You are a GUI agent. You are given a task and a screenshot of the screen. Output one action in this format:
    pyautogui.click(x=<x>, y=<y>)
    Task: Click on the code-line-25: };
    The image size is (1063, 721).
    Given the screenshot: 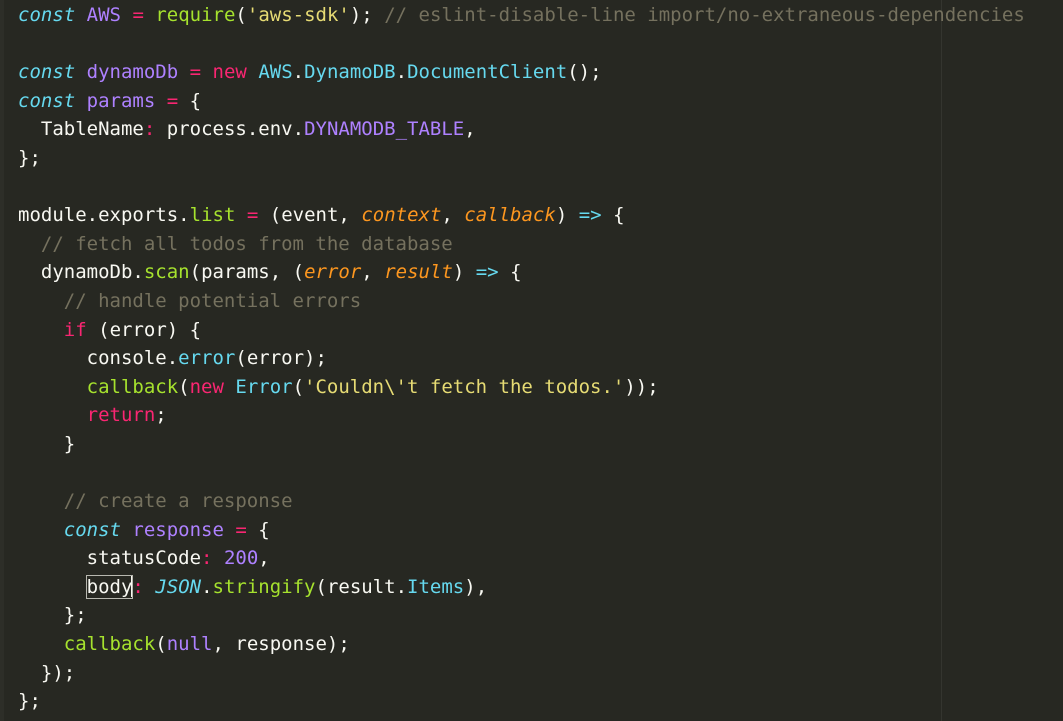 What is the action you would take?
    pyautogui.click(x=521, y=701)
    